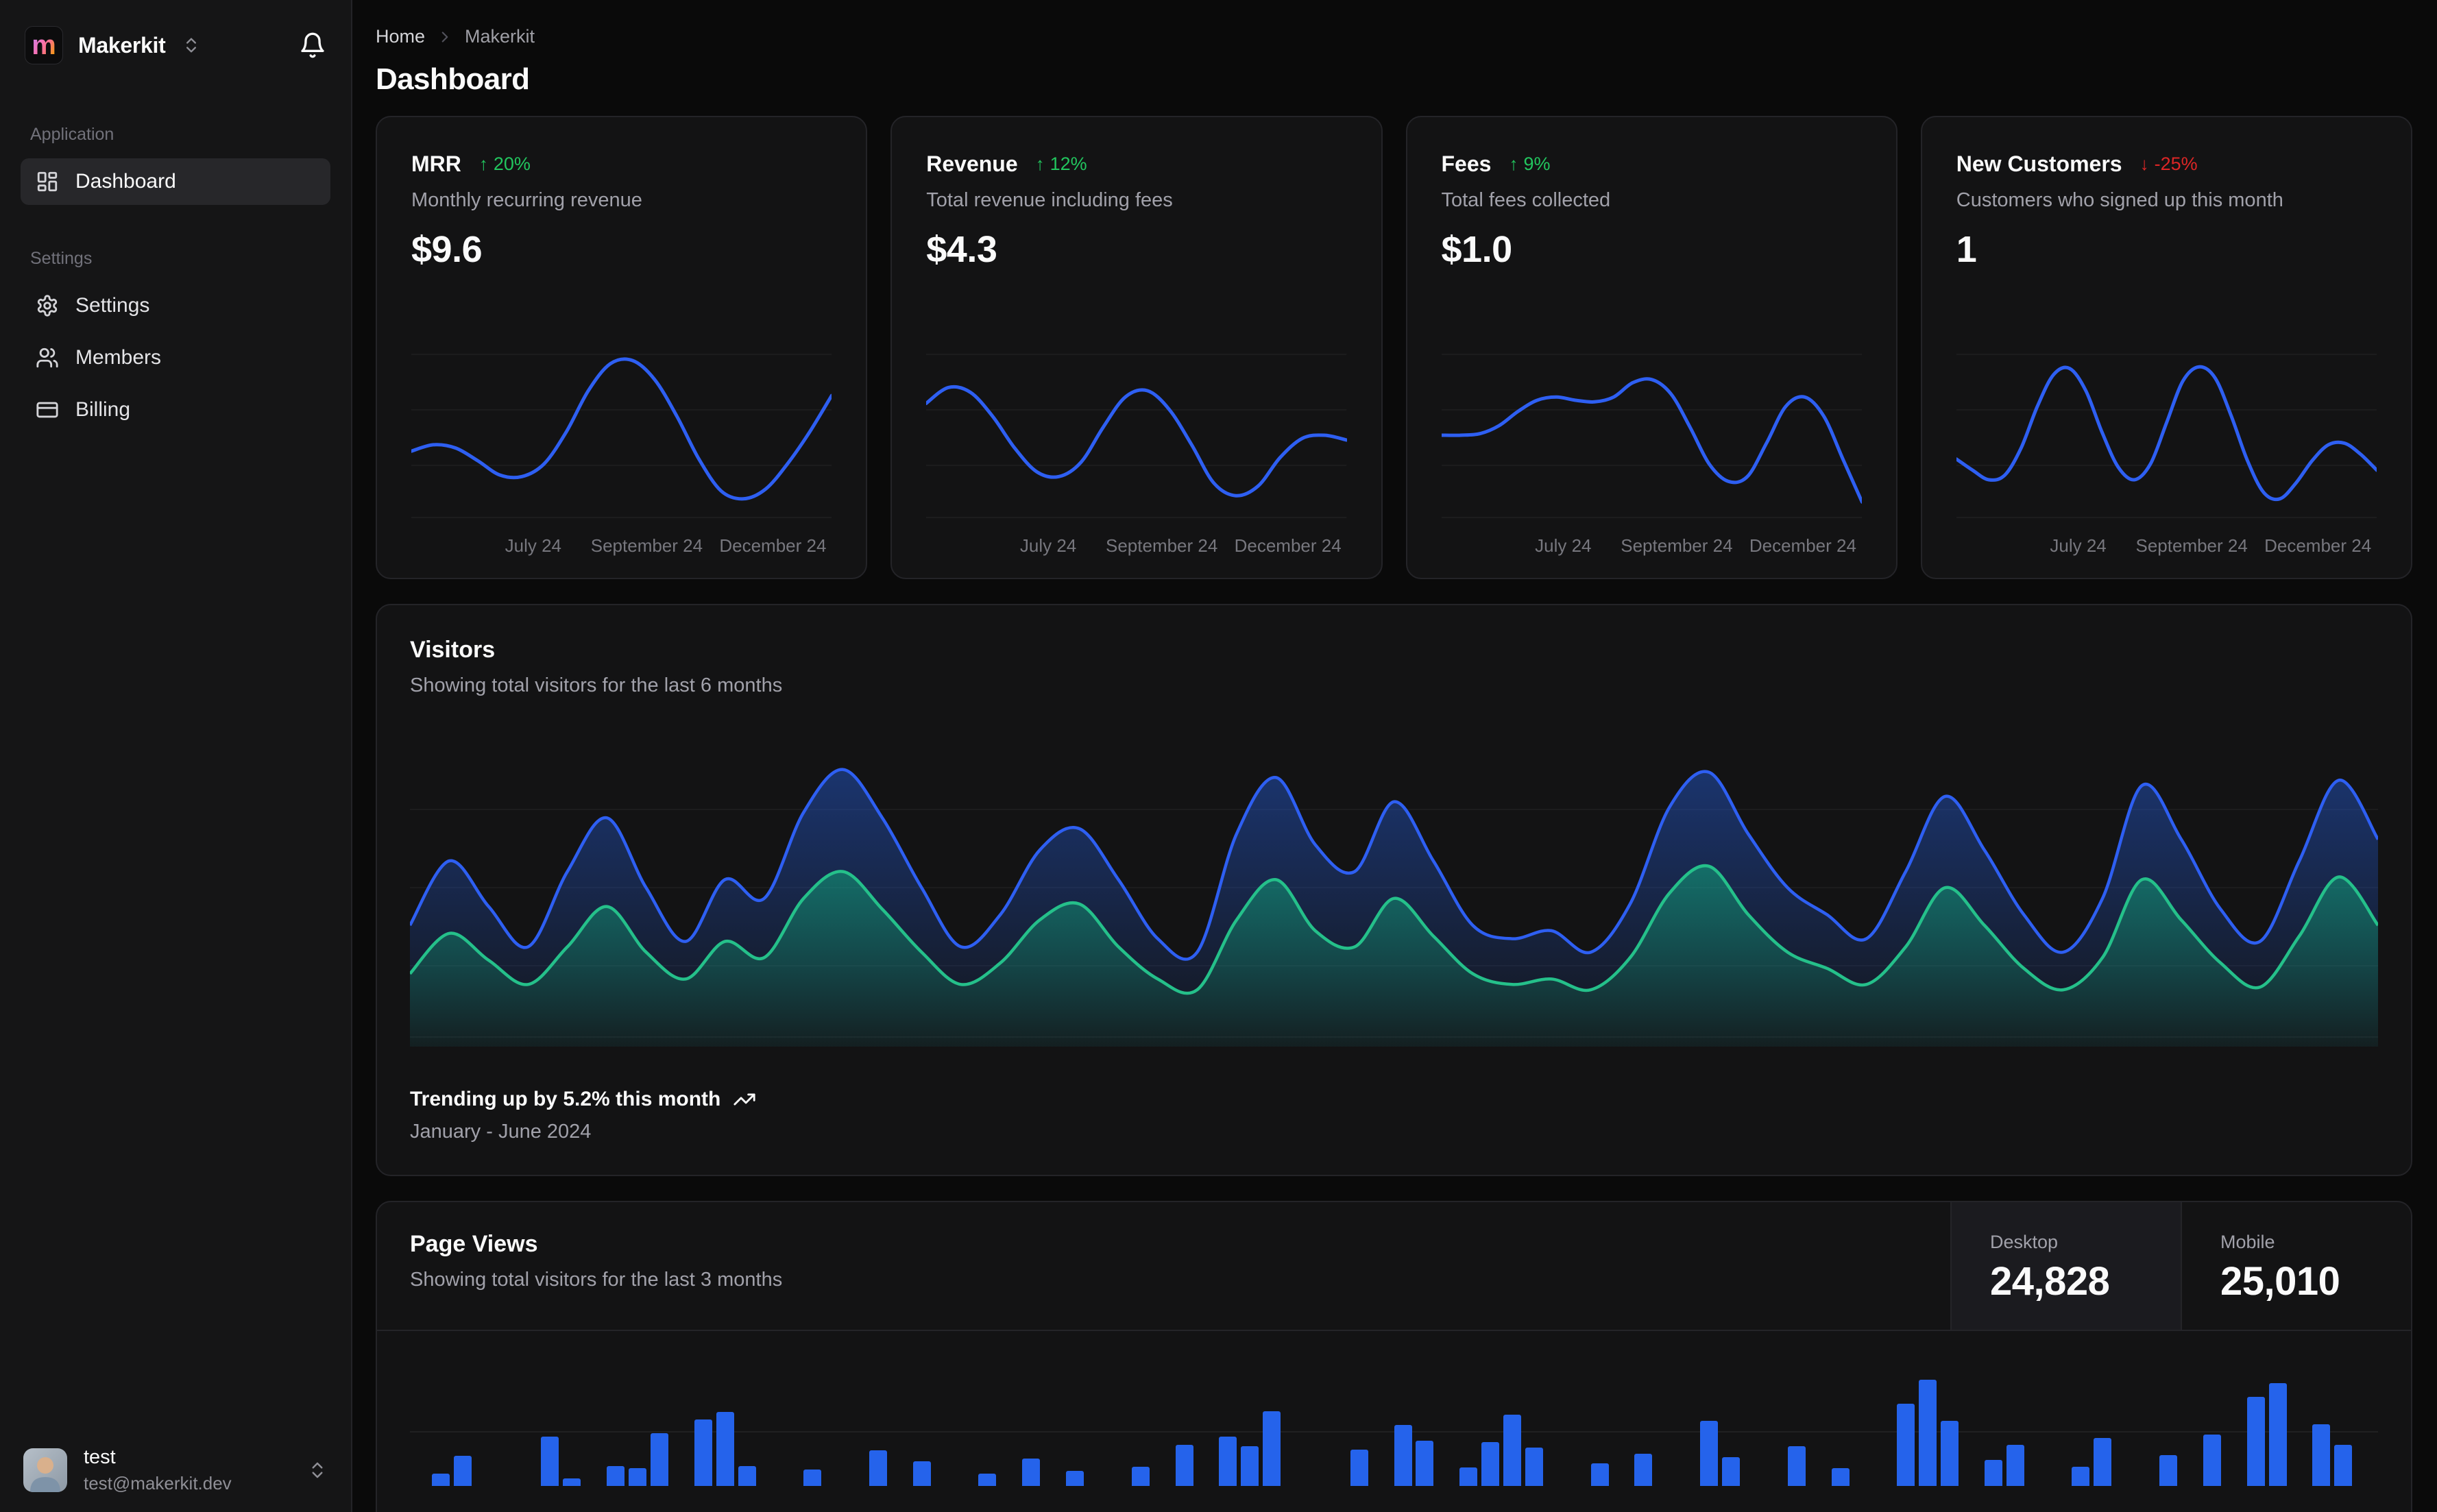 Image resolution: width=2437 pixels, height=1512 pixels. I want to click on metric-value: $4.3, so click(962, 250).